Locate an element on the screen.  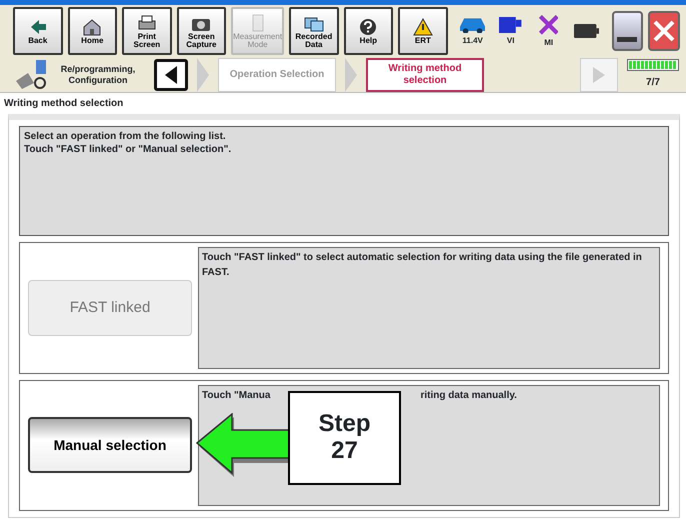
step-callout: Step 27 is located at coordinates (344, 437).